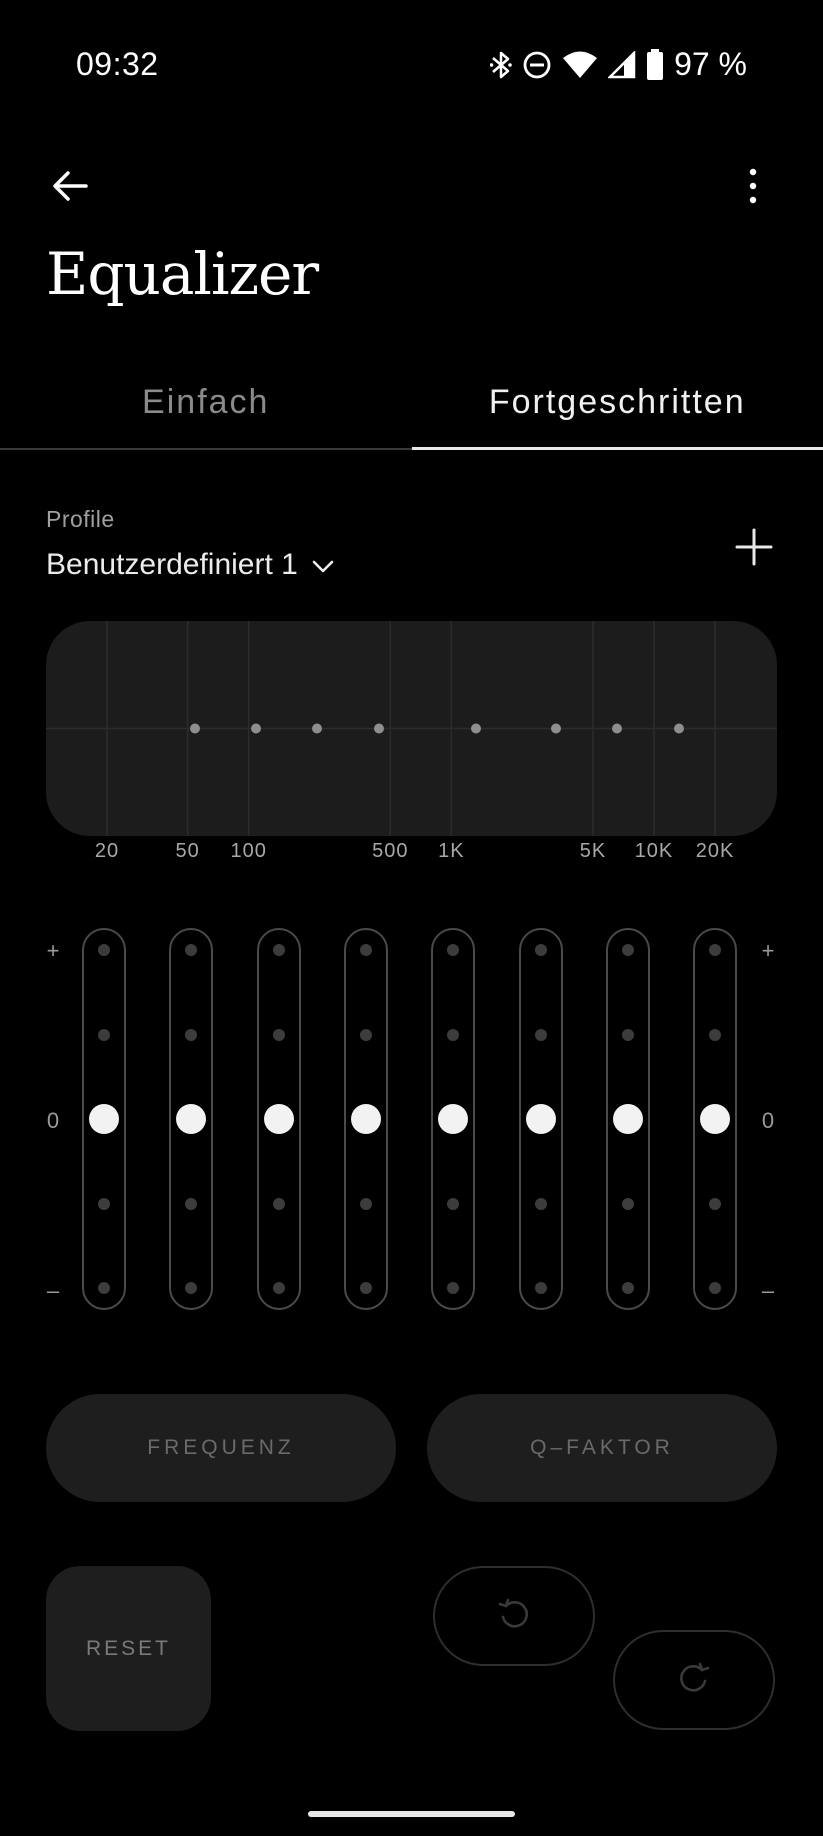 The height and width of the screenshot is (1836, 823). I want to click on redo-icon, so click(694, 1680).